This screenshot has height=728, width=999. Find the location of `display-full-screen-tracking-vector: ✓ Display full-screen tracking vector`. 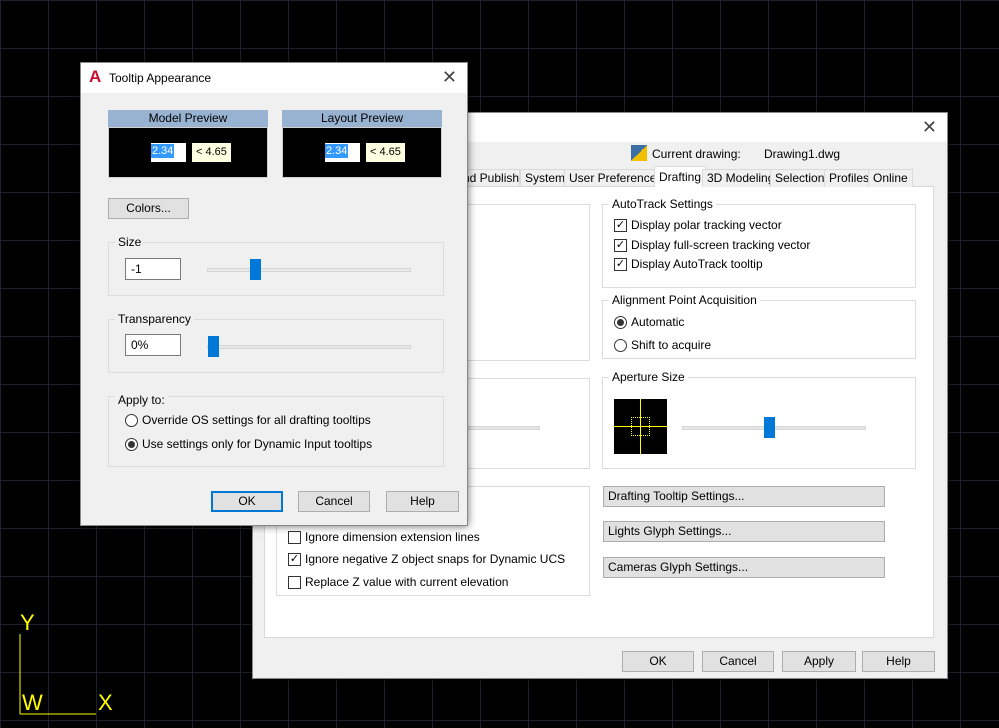

display-full-screen-tracking-vector: ✓ Display full-screen tracking vector is located at coordinates (712, 245).